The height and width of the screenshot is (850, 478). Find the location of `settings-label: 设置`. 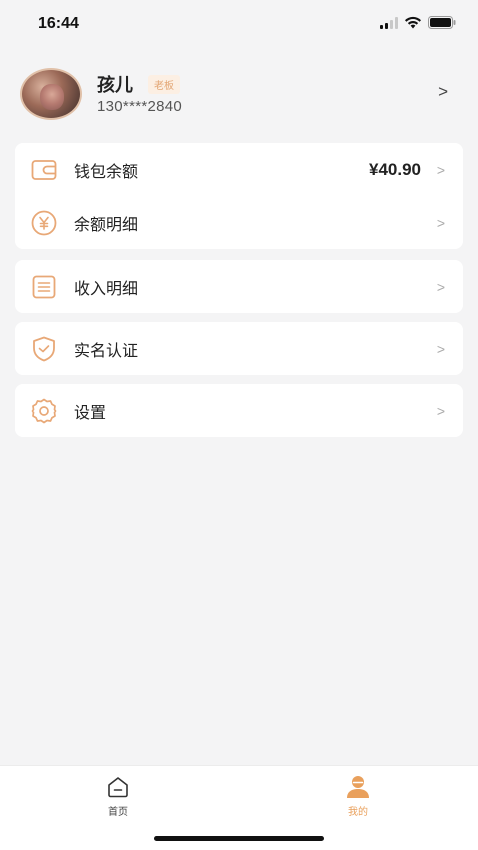

settings-label: 设置 is located at coordinates (90, 412).